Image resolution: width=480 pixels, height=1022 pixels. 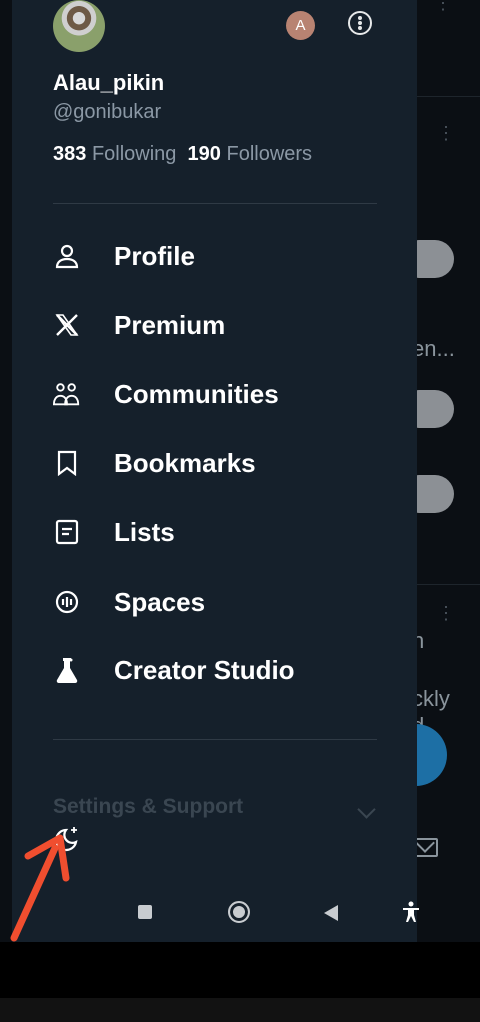 What do you see at coordinates (411, 912) in the screenshot?
I see `accessibility-icon` at bounding box center [411, 912].